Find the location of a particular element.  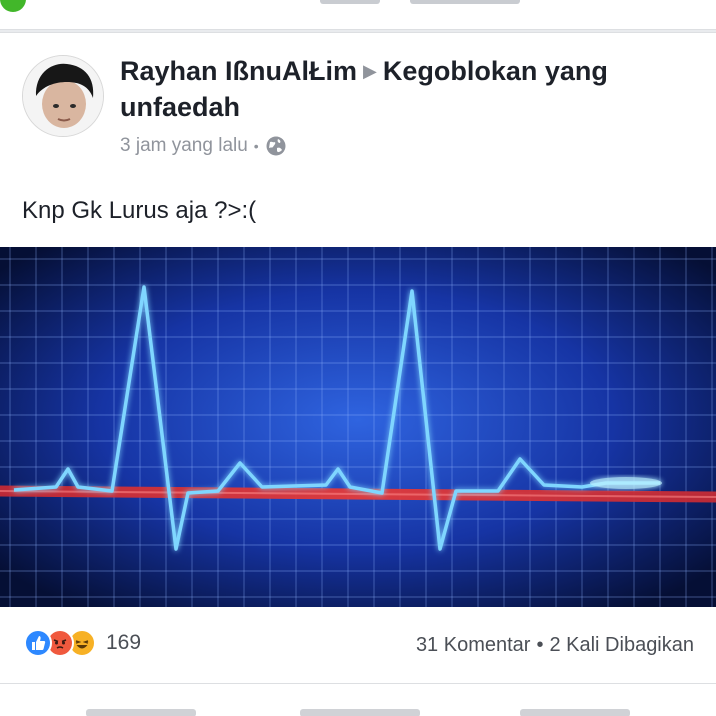

shared-to-arrow-icon: ▶ is located at coordinates (370, 71).